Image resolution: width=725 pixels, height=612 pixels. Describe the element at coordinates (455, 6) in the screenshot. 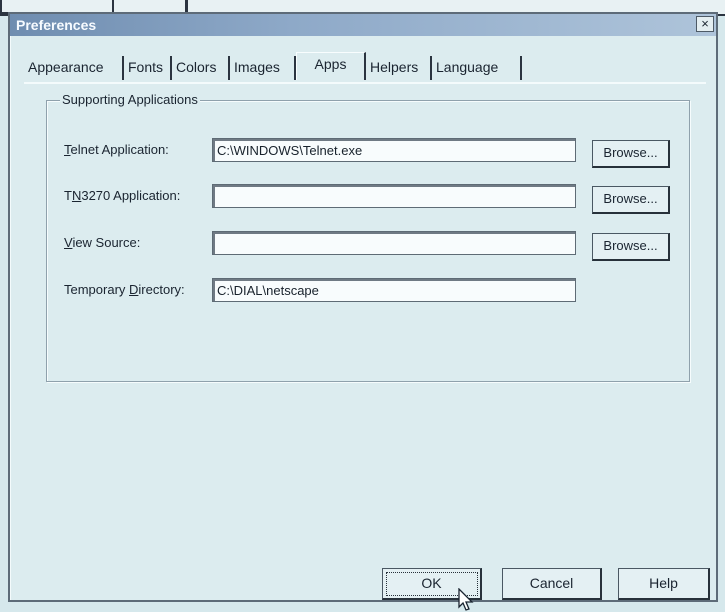

I see `background-address-box` at that location.